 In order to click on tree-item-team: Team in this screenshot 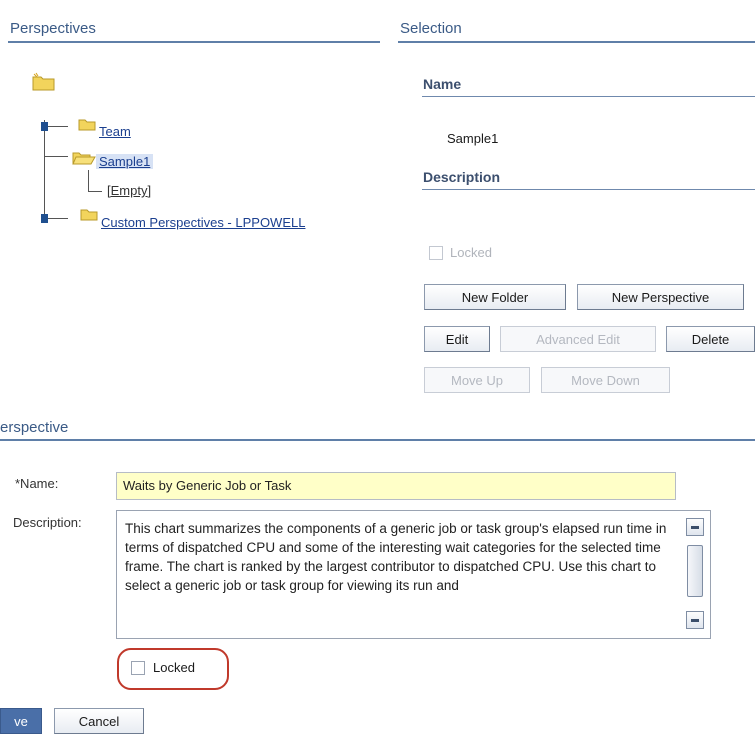, I will do `click(115, 131)`.